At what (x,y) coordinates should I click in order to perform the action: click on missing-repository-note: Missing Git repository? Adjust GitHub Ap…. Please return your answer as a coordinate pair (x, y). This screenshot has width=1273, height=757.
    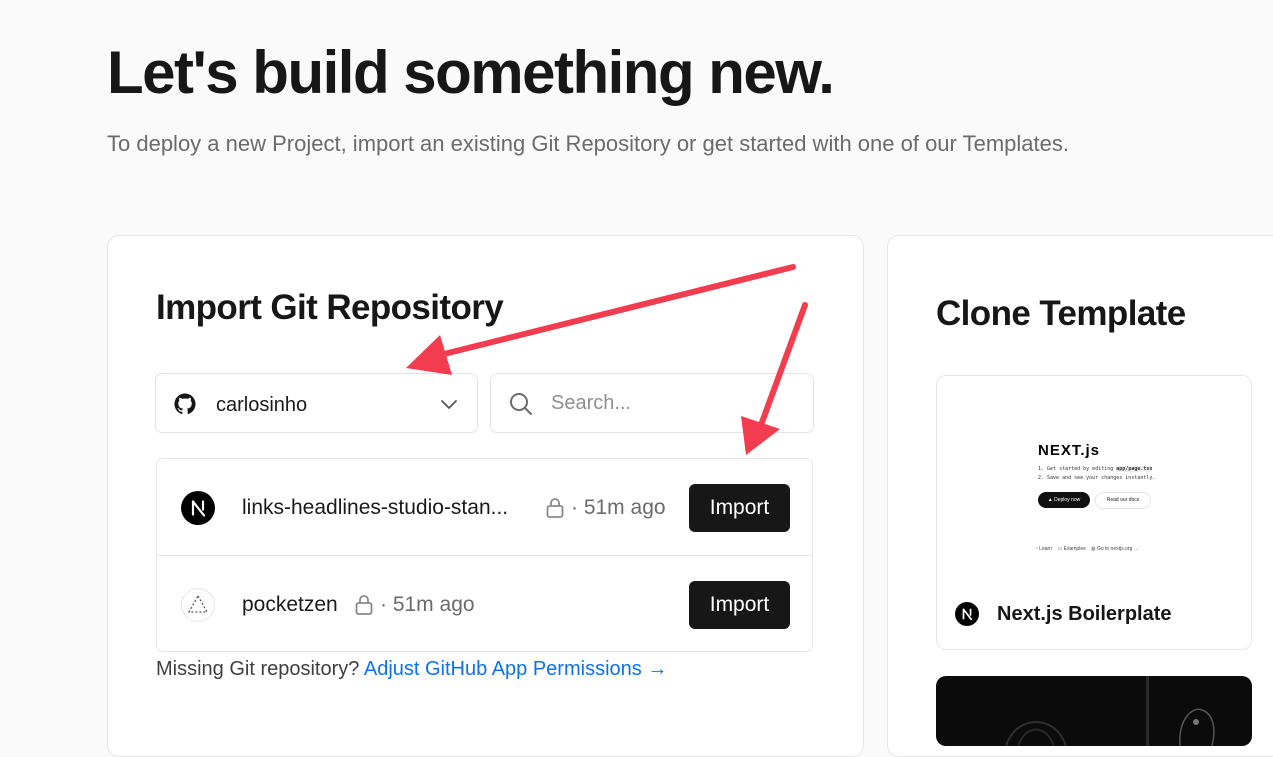
    Looking at the image, I should click on (411, 669).